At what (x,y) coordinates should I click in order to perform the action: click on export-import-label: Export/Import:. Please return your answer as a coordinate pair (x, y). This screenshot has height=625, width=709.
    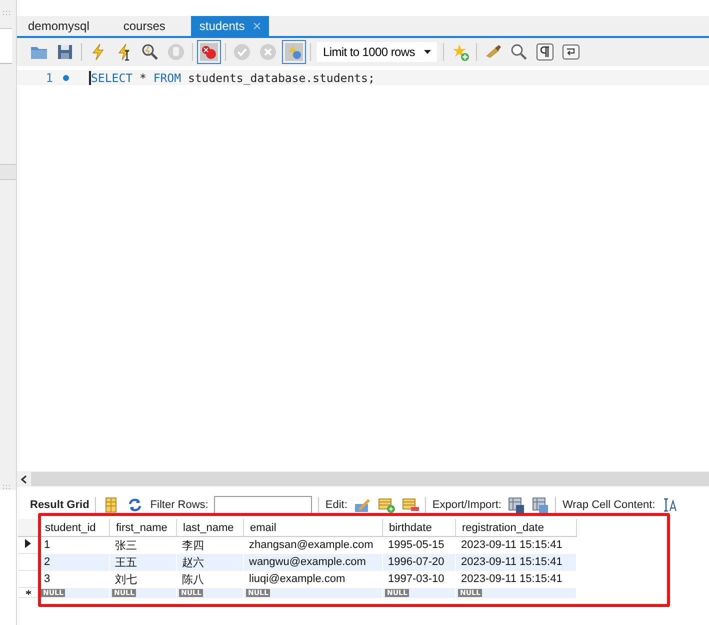
    Looking at the image, I should click on (467, 505).